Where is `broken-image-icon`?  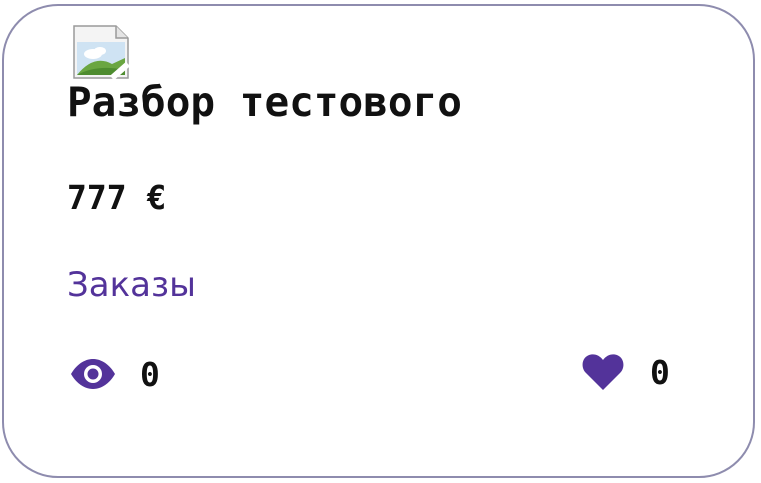
broken-image-icon is located at coordinates (101, 52).